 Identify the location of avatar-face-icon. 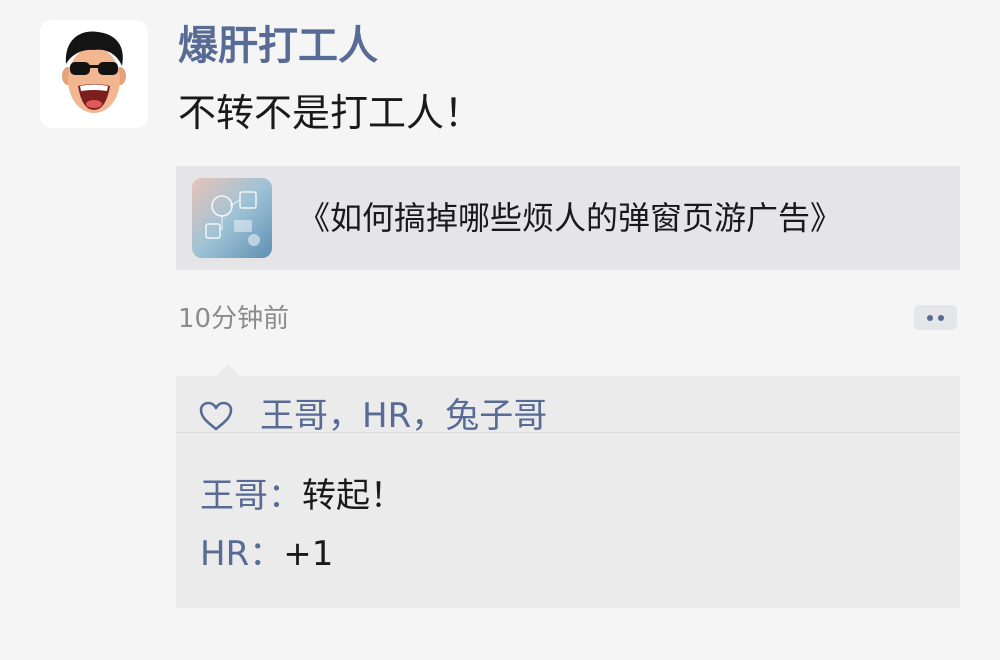
(94, 72).